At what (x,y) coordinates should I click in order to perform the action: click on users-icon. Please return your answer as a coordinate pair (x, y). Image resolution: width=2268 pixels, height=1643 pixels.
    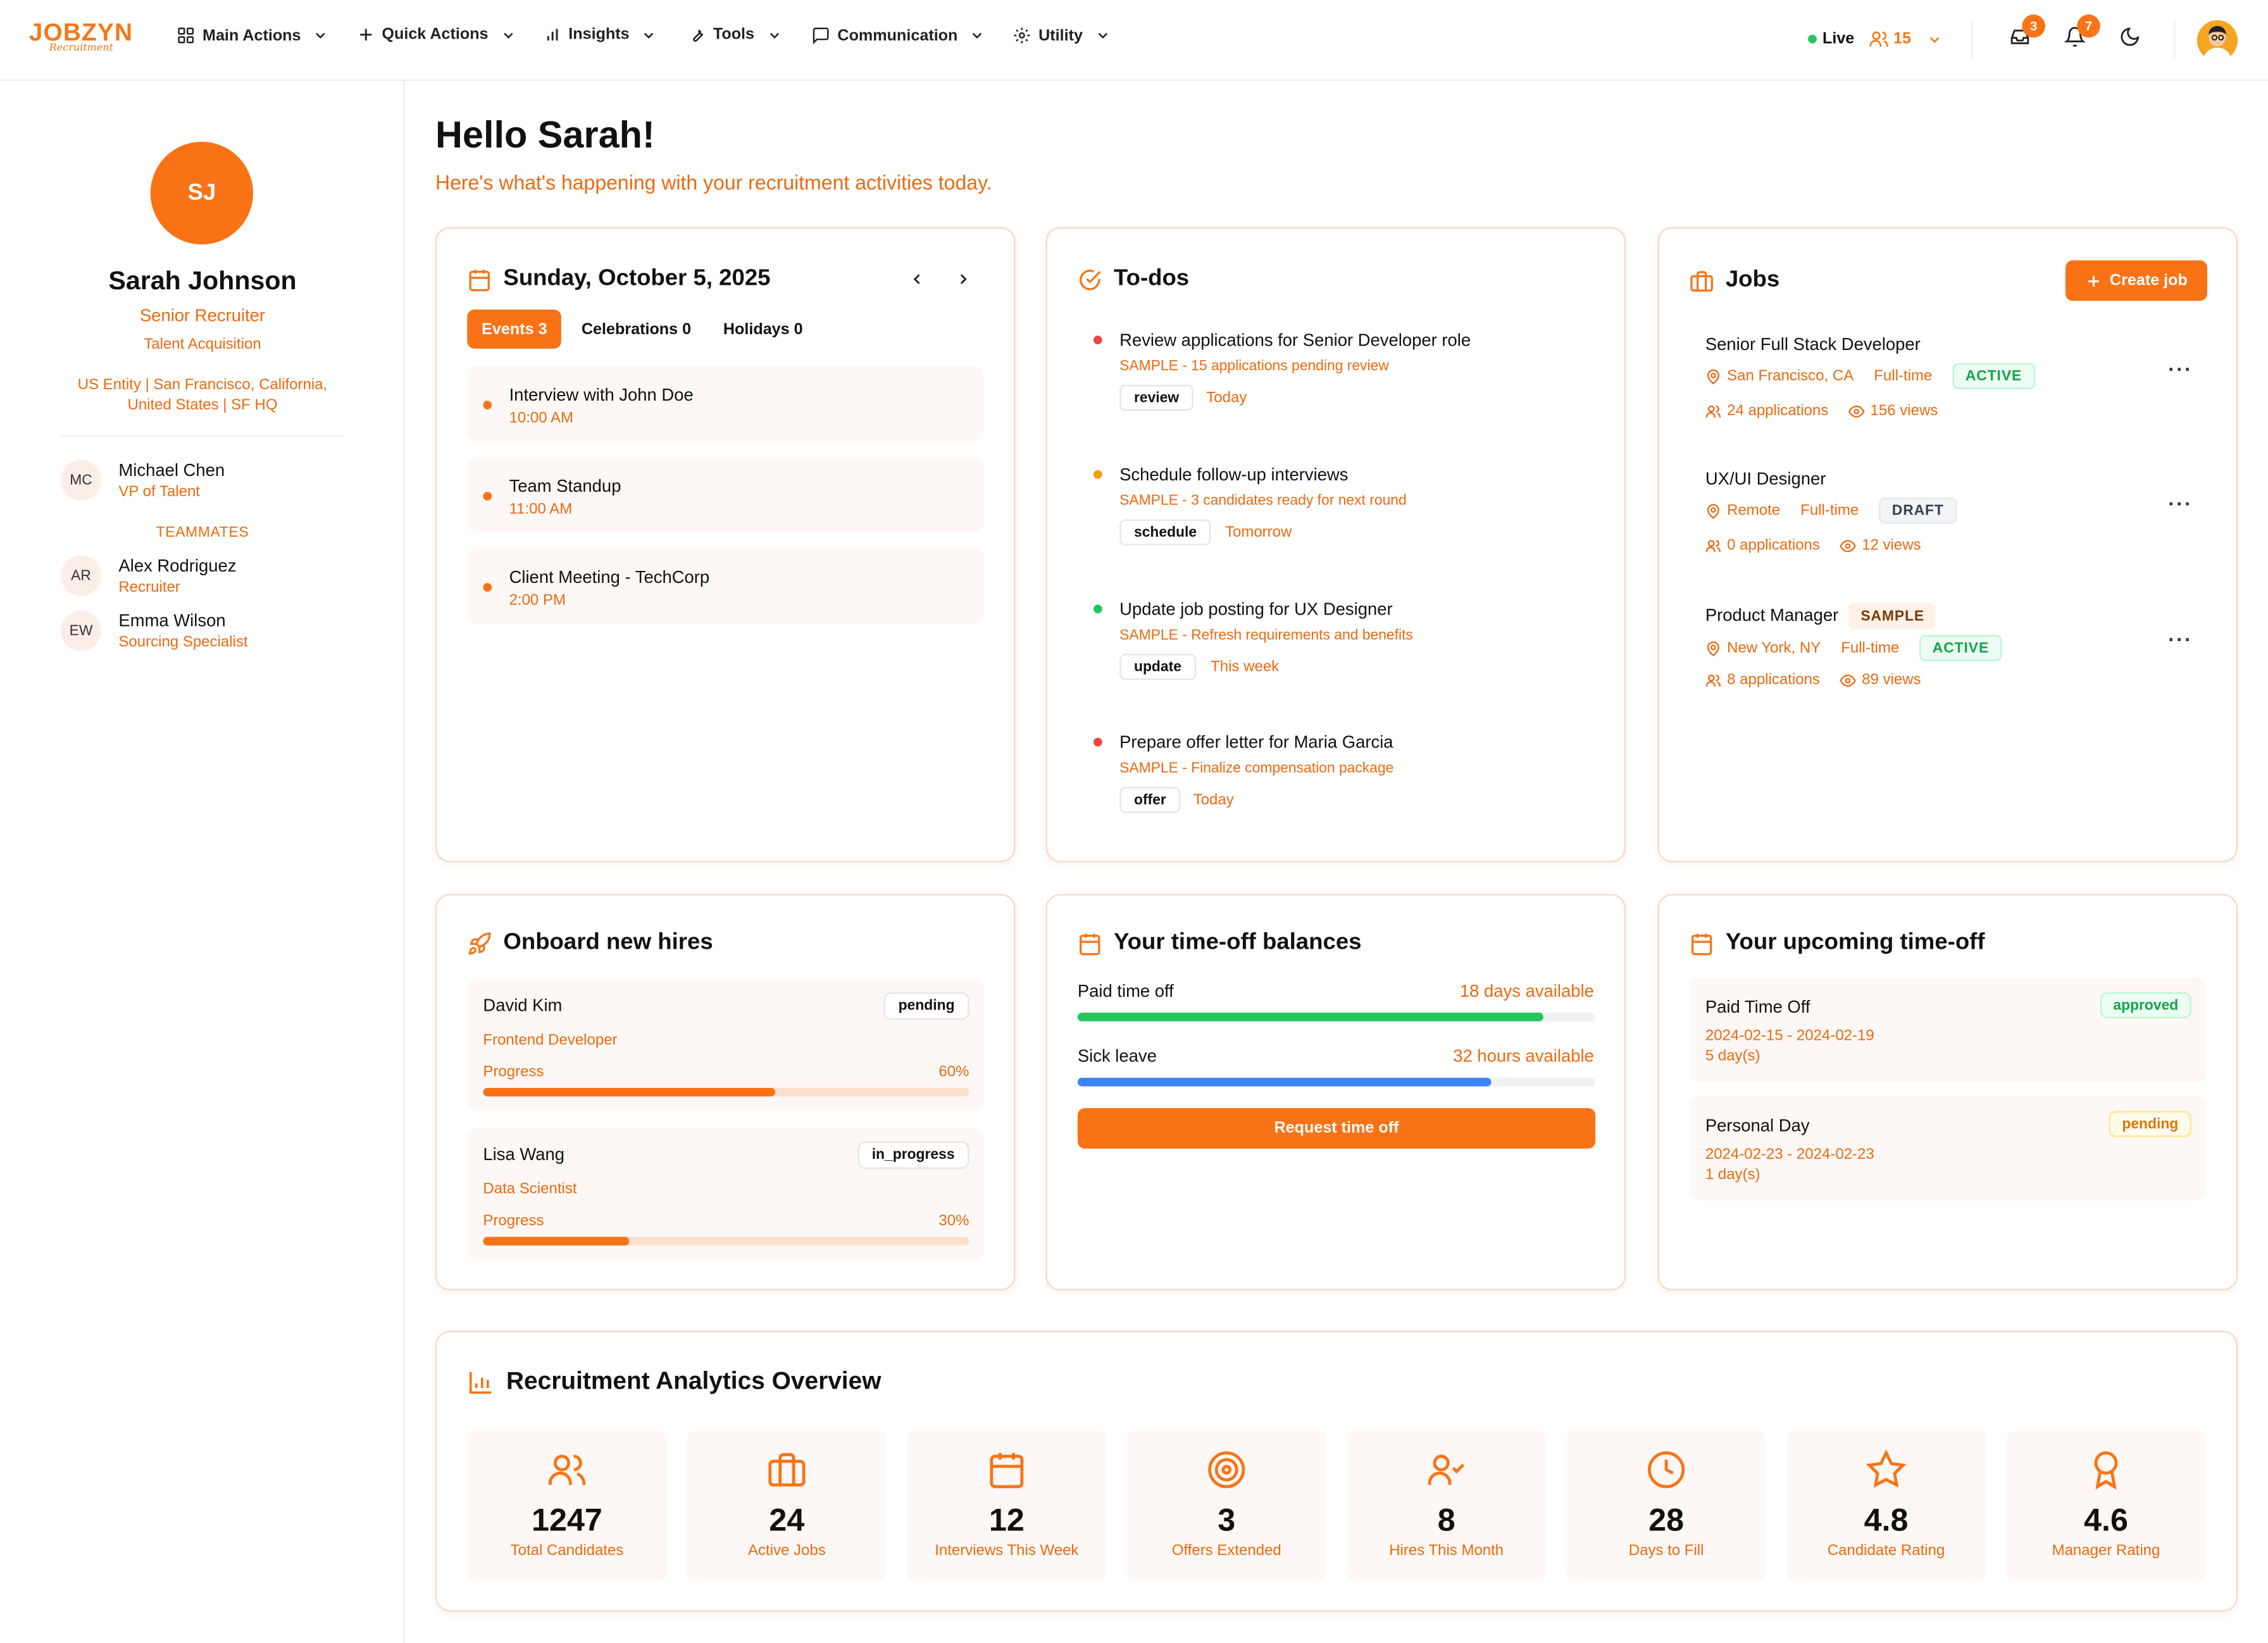
    Looking at the image, I should click on (1713, 545).